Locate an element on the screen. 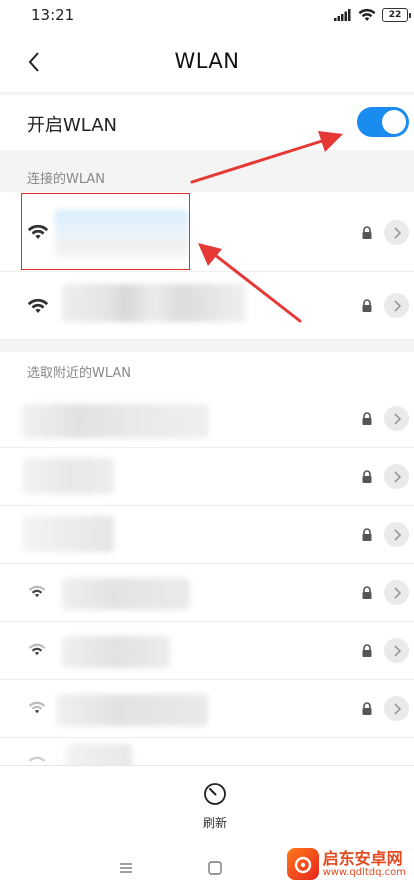  menu-button is located at coordinates (126, 868).